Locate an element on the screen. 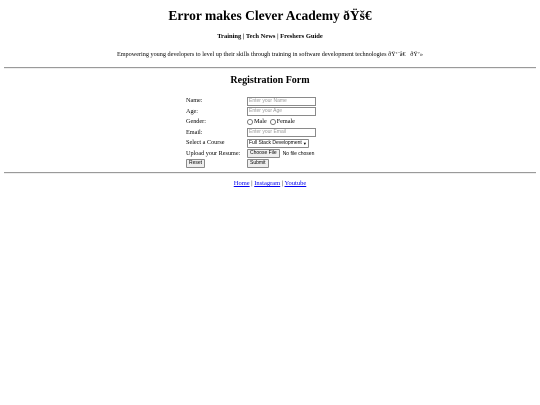 The width and height of the screenshot is (540, 405). footer-link-youtube: Youtube is located at coordinates (296, 183).